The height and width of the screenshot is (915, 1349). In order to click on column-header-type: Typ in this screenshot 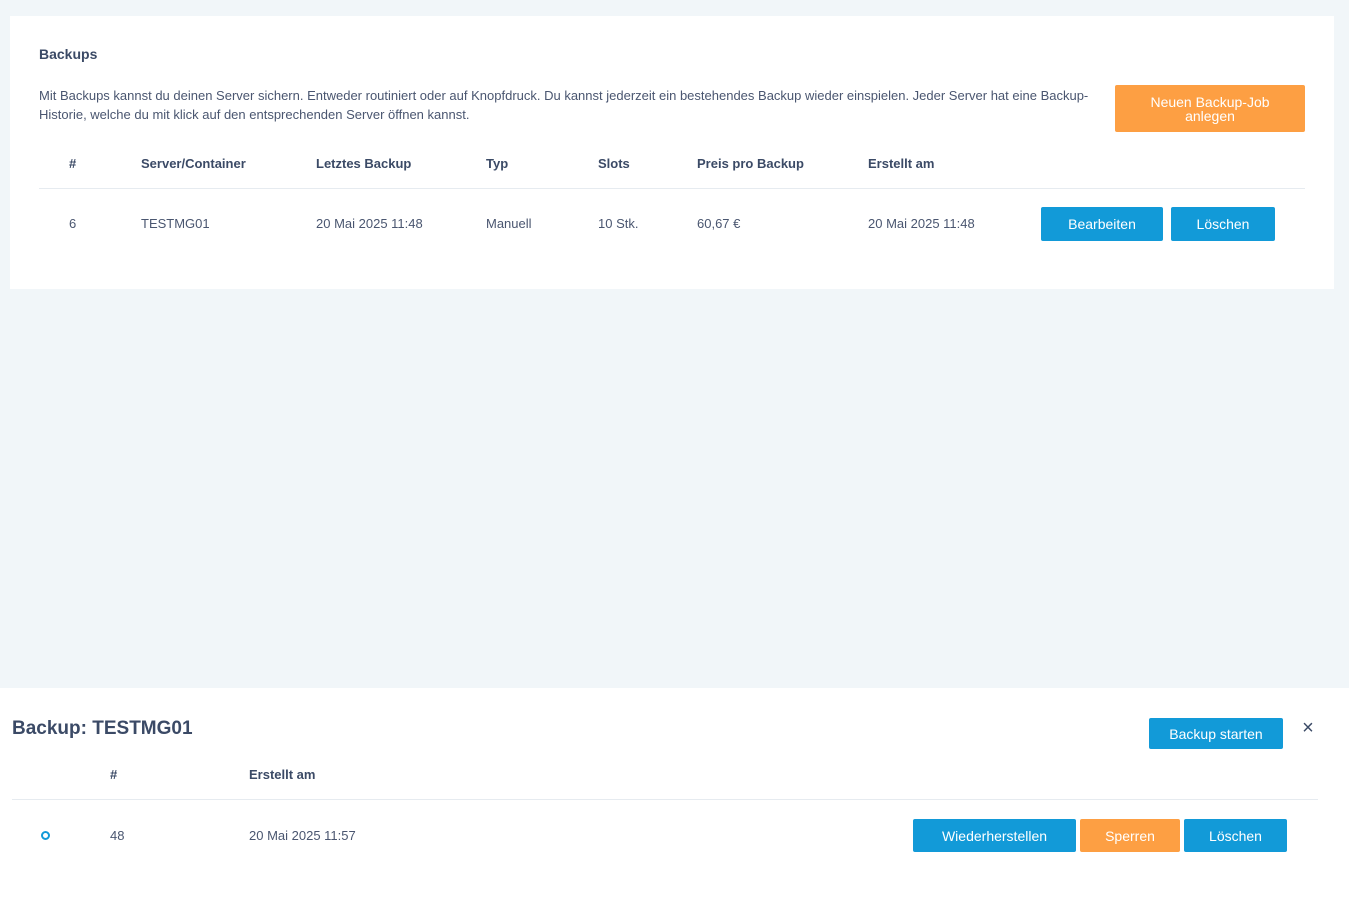, I will do `click(497, 163)`.